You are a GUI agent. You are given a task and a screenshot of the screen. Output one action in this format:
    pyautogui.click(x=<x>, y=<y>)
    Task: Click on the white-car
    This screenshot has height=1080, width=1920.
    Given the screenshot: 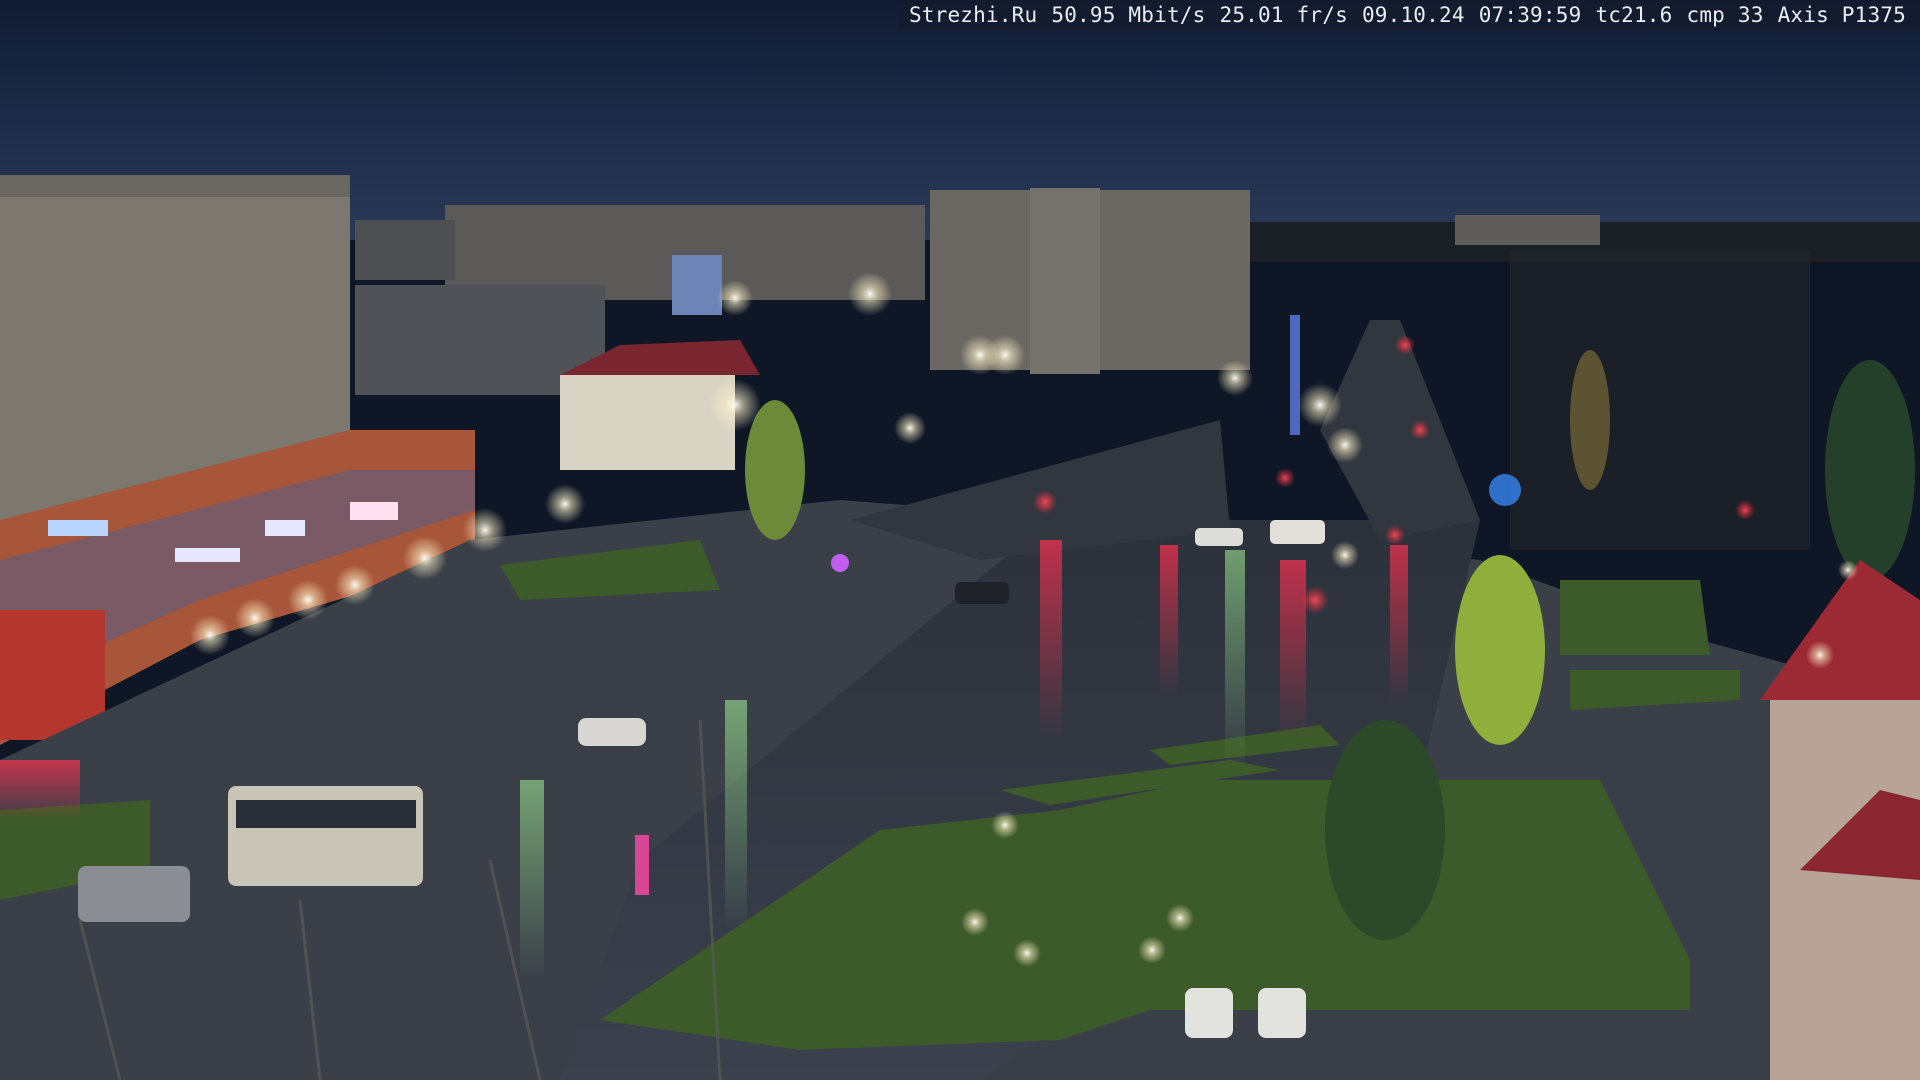 What is the action you would take?
    pyautogui.click(x=612, y=732)
    